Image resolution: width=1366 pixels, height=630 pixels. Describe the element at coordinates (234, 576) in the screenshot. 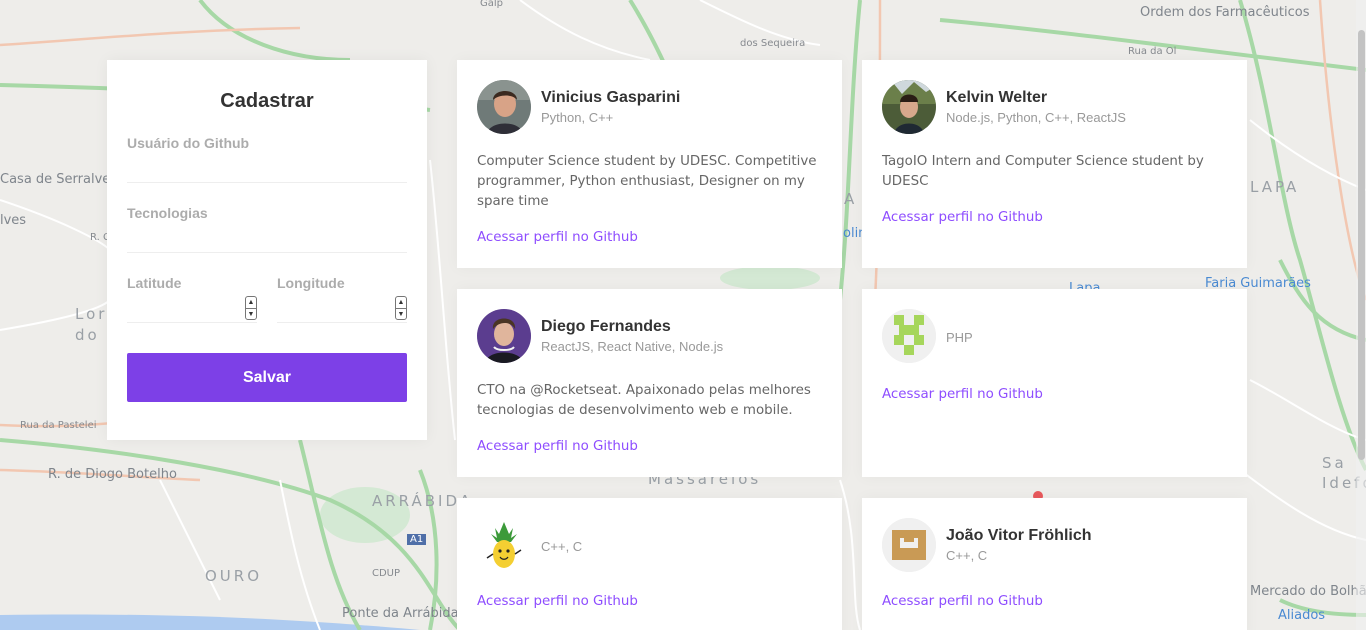

I see `map-label-ouro: OURO` at that location.